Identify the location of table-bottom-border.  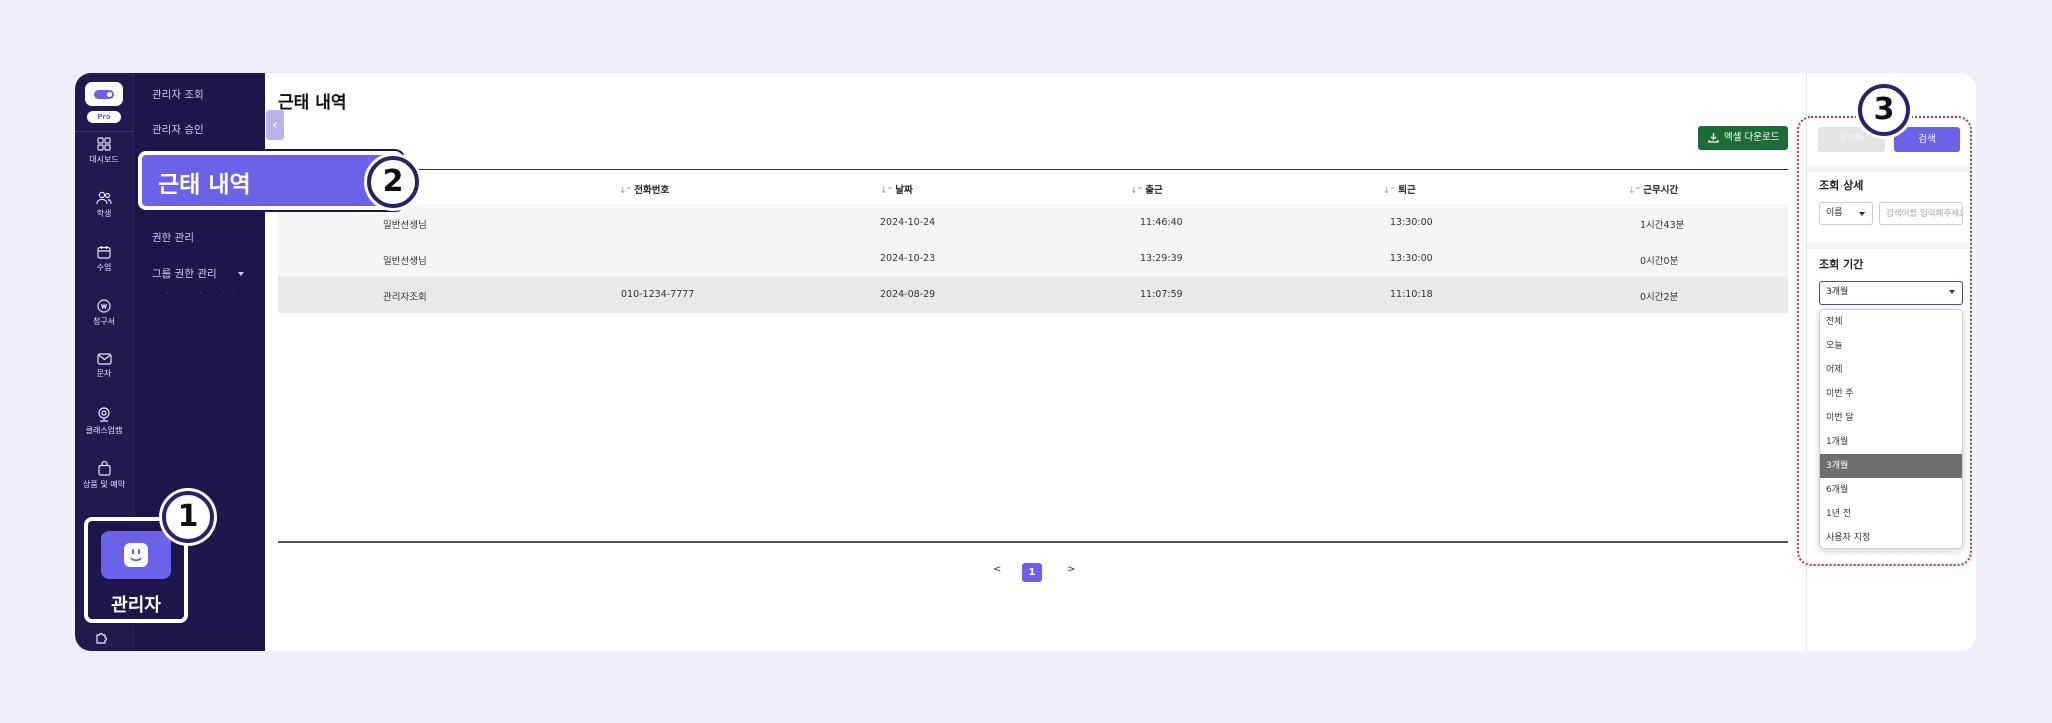
(1033, 542).